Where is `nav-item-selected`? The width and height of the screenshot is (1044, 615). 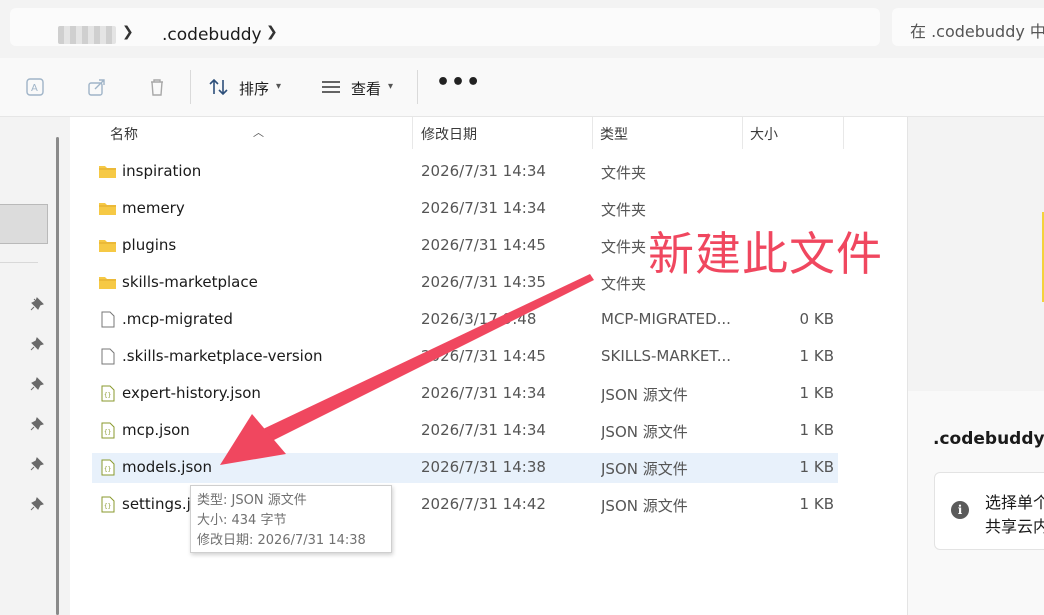 nav-item-selected is located at coordinates (24, 224).